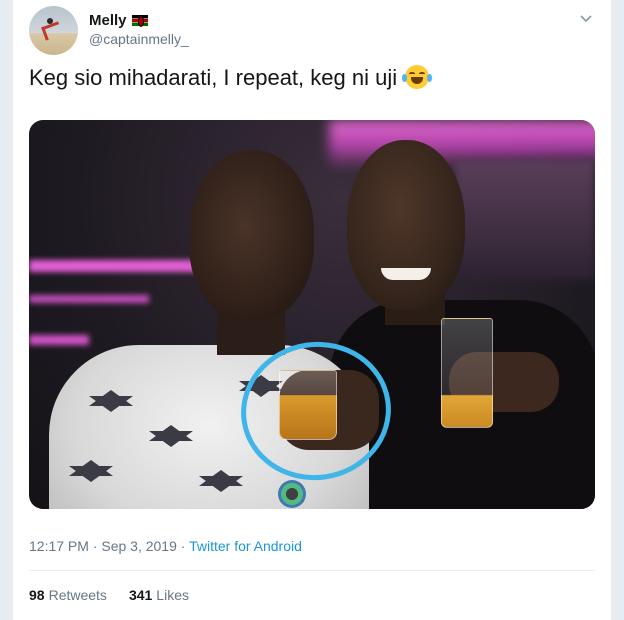 Image resolution: width=624 pixels, height=620 pixels. Describe the element at coordinates (139, 39) in the screenshot. I see `user-handle: @captainmelly_` at that location.